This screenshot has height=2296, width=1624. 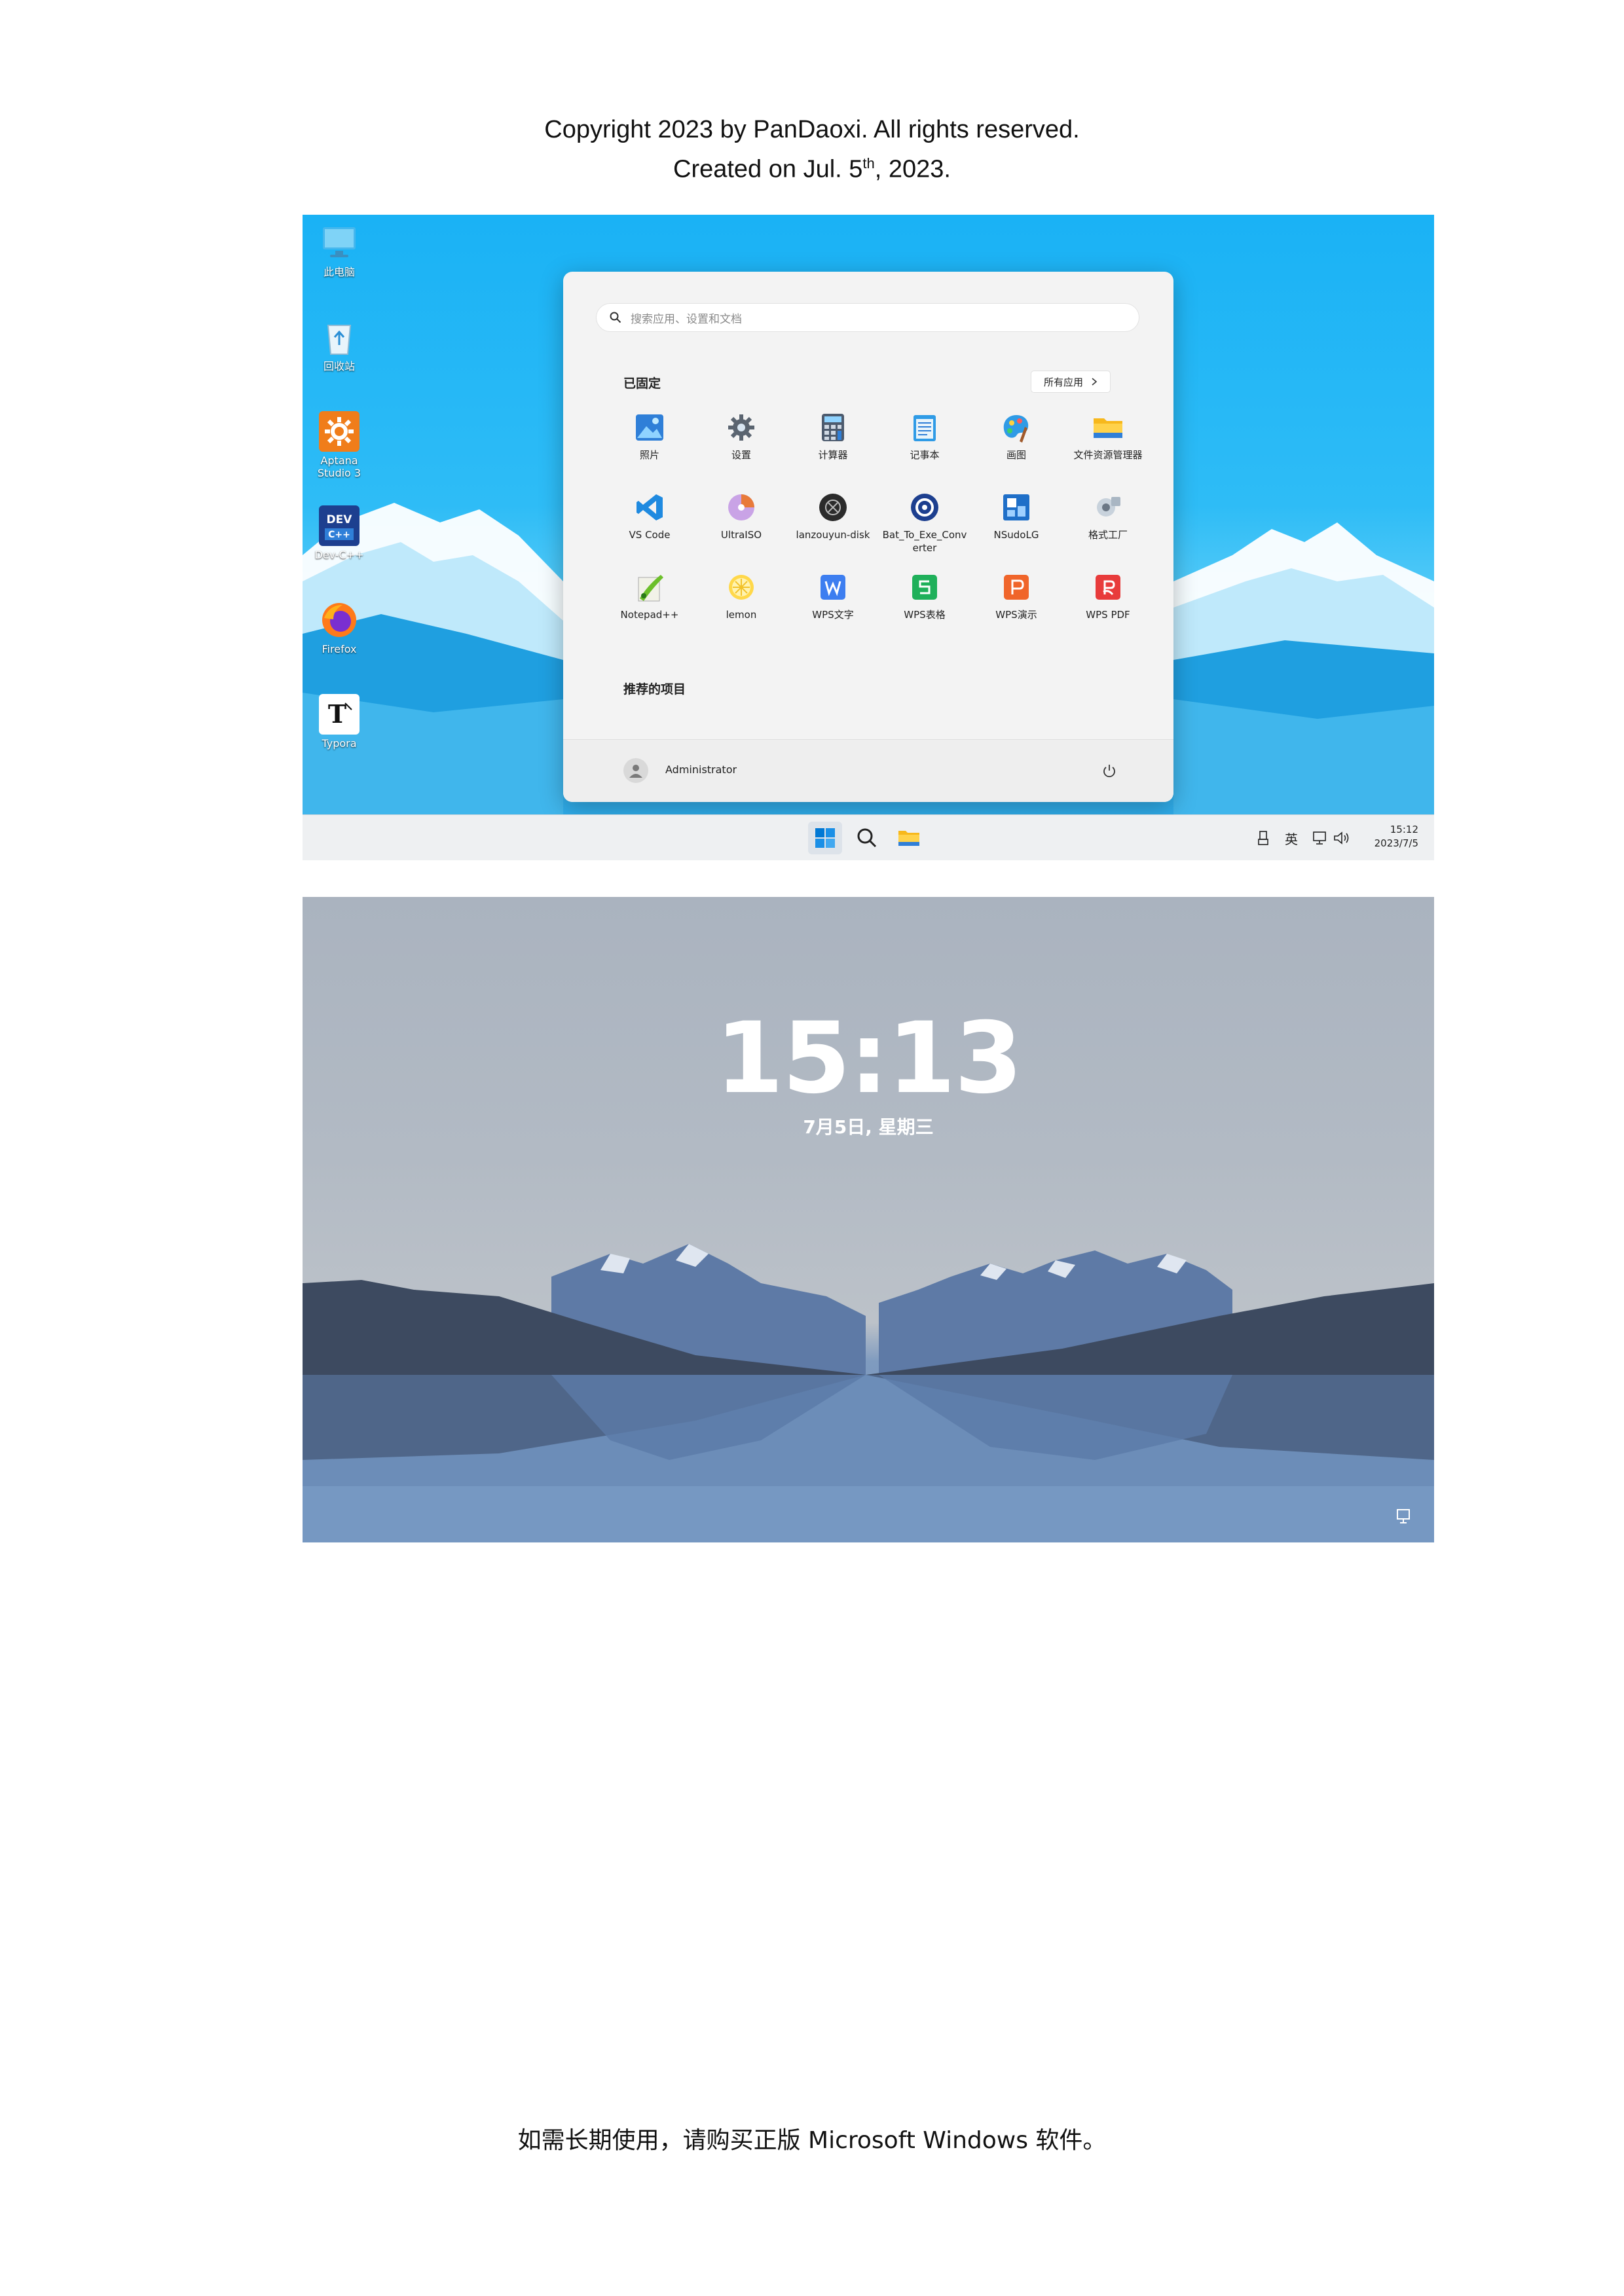 What do you see at coordinates (650, 535) in the screenshot?
I see `pinned-app-label: VS Code` at bounding box center [650, 535].